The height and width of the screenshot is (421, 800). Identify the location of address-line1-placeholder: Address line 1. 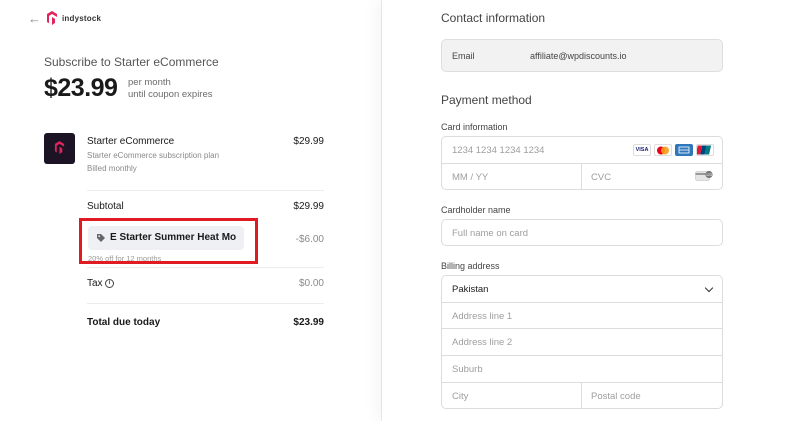
(482, 316).